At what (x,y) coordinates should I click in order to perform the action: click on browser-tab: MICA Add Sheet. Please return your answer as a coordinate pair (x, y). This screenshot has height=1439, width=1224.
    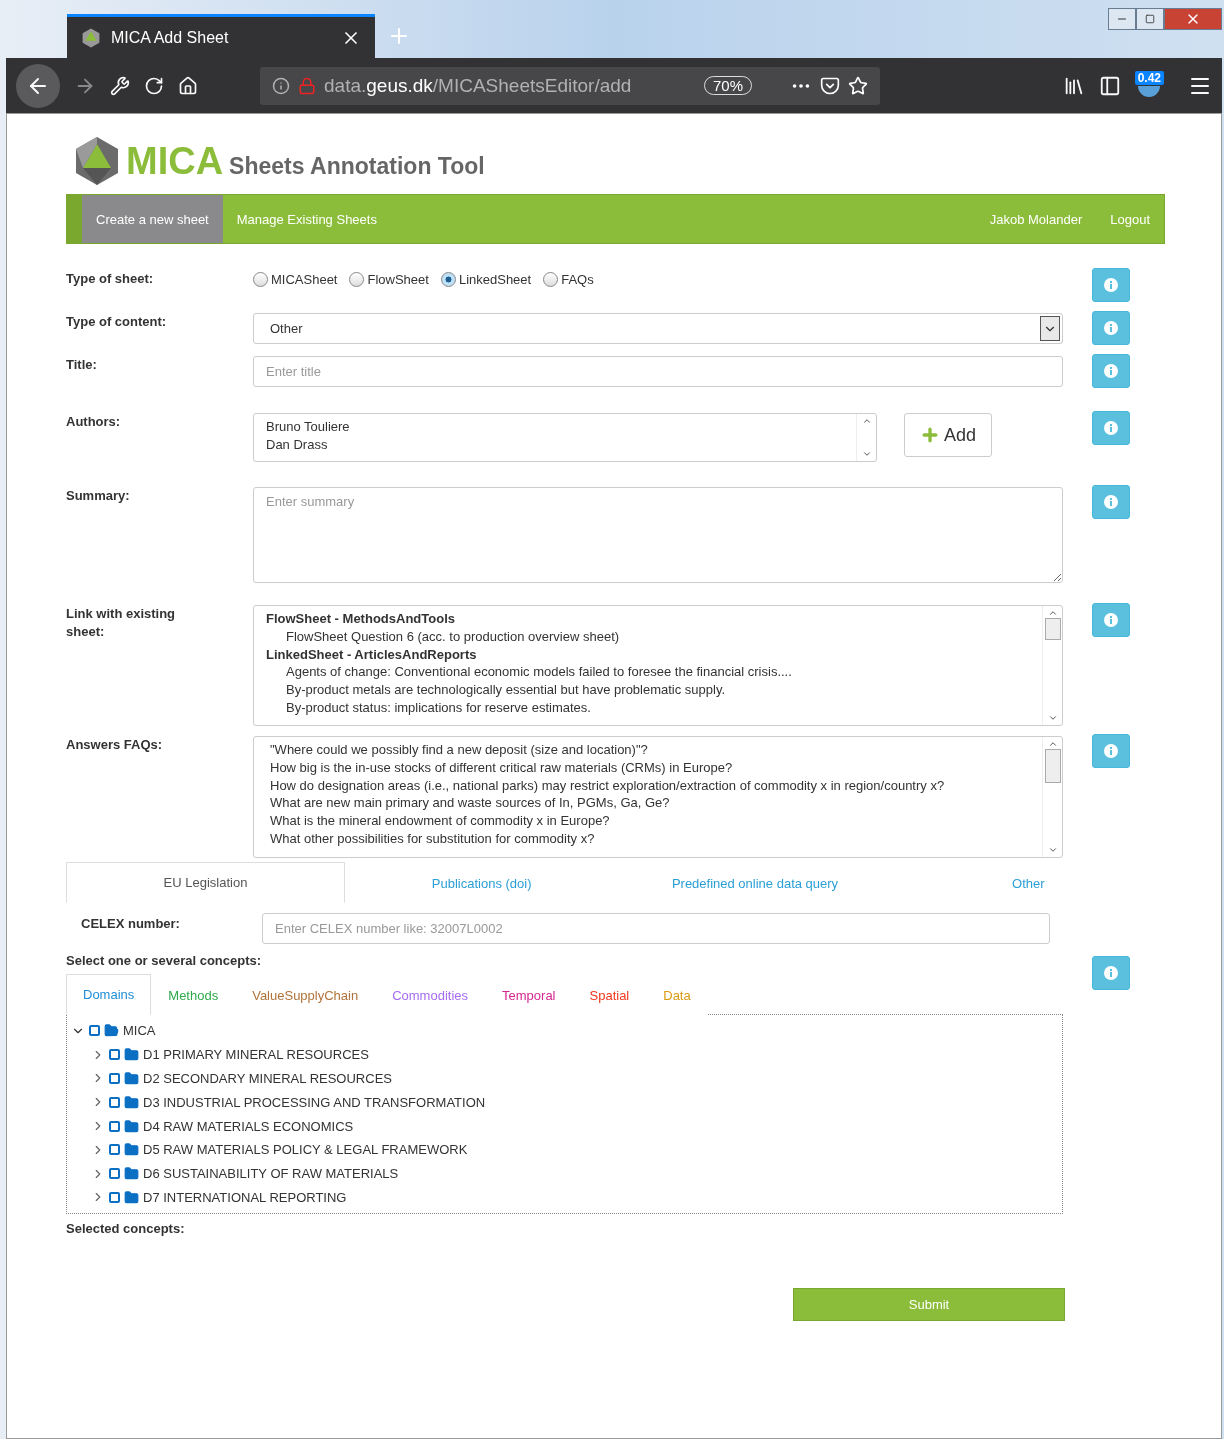
    Looking at the image, I should click on (221, 36).